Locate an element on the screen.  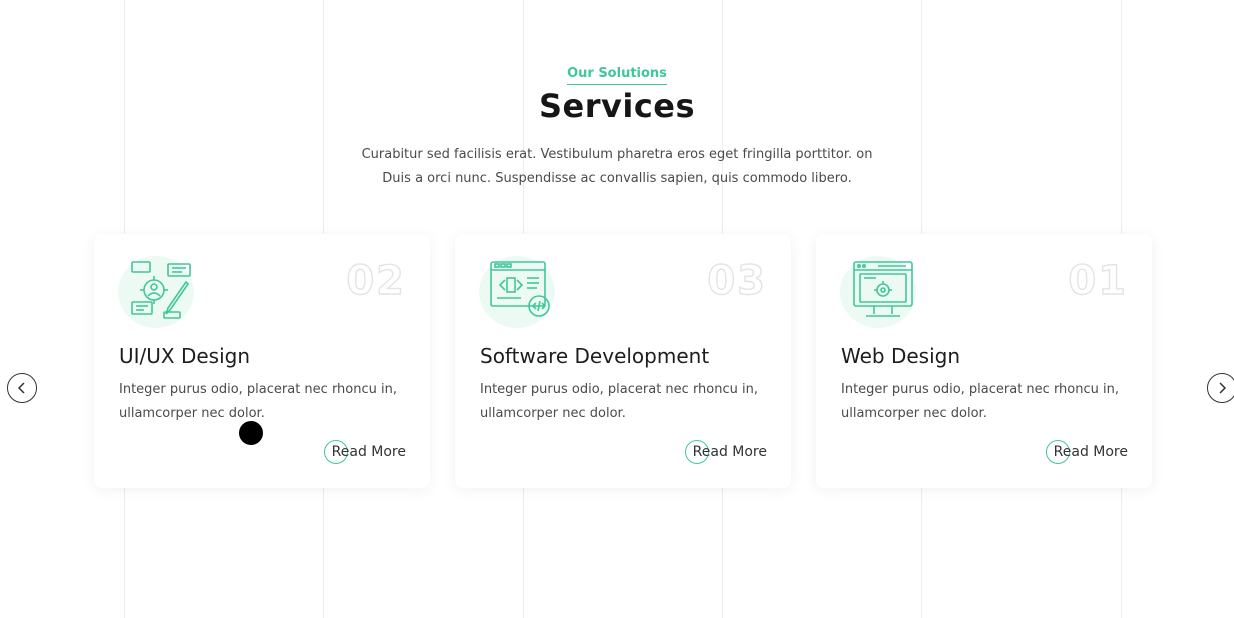
card-title: Software Development is located at coordinates (595, 356).